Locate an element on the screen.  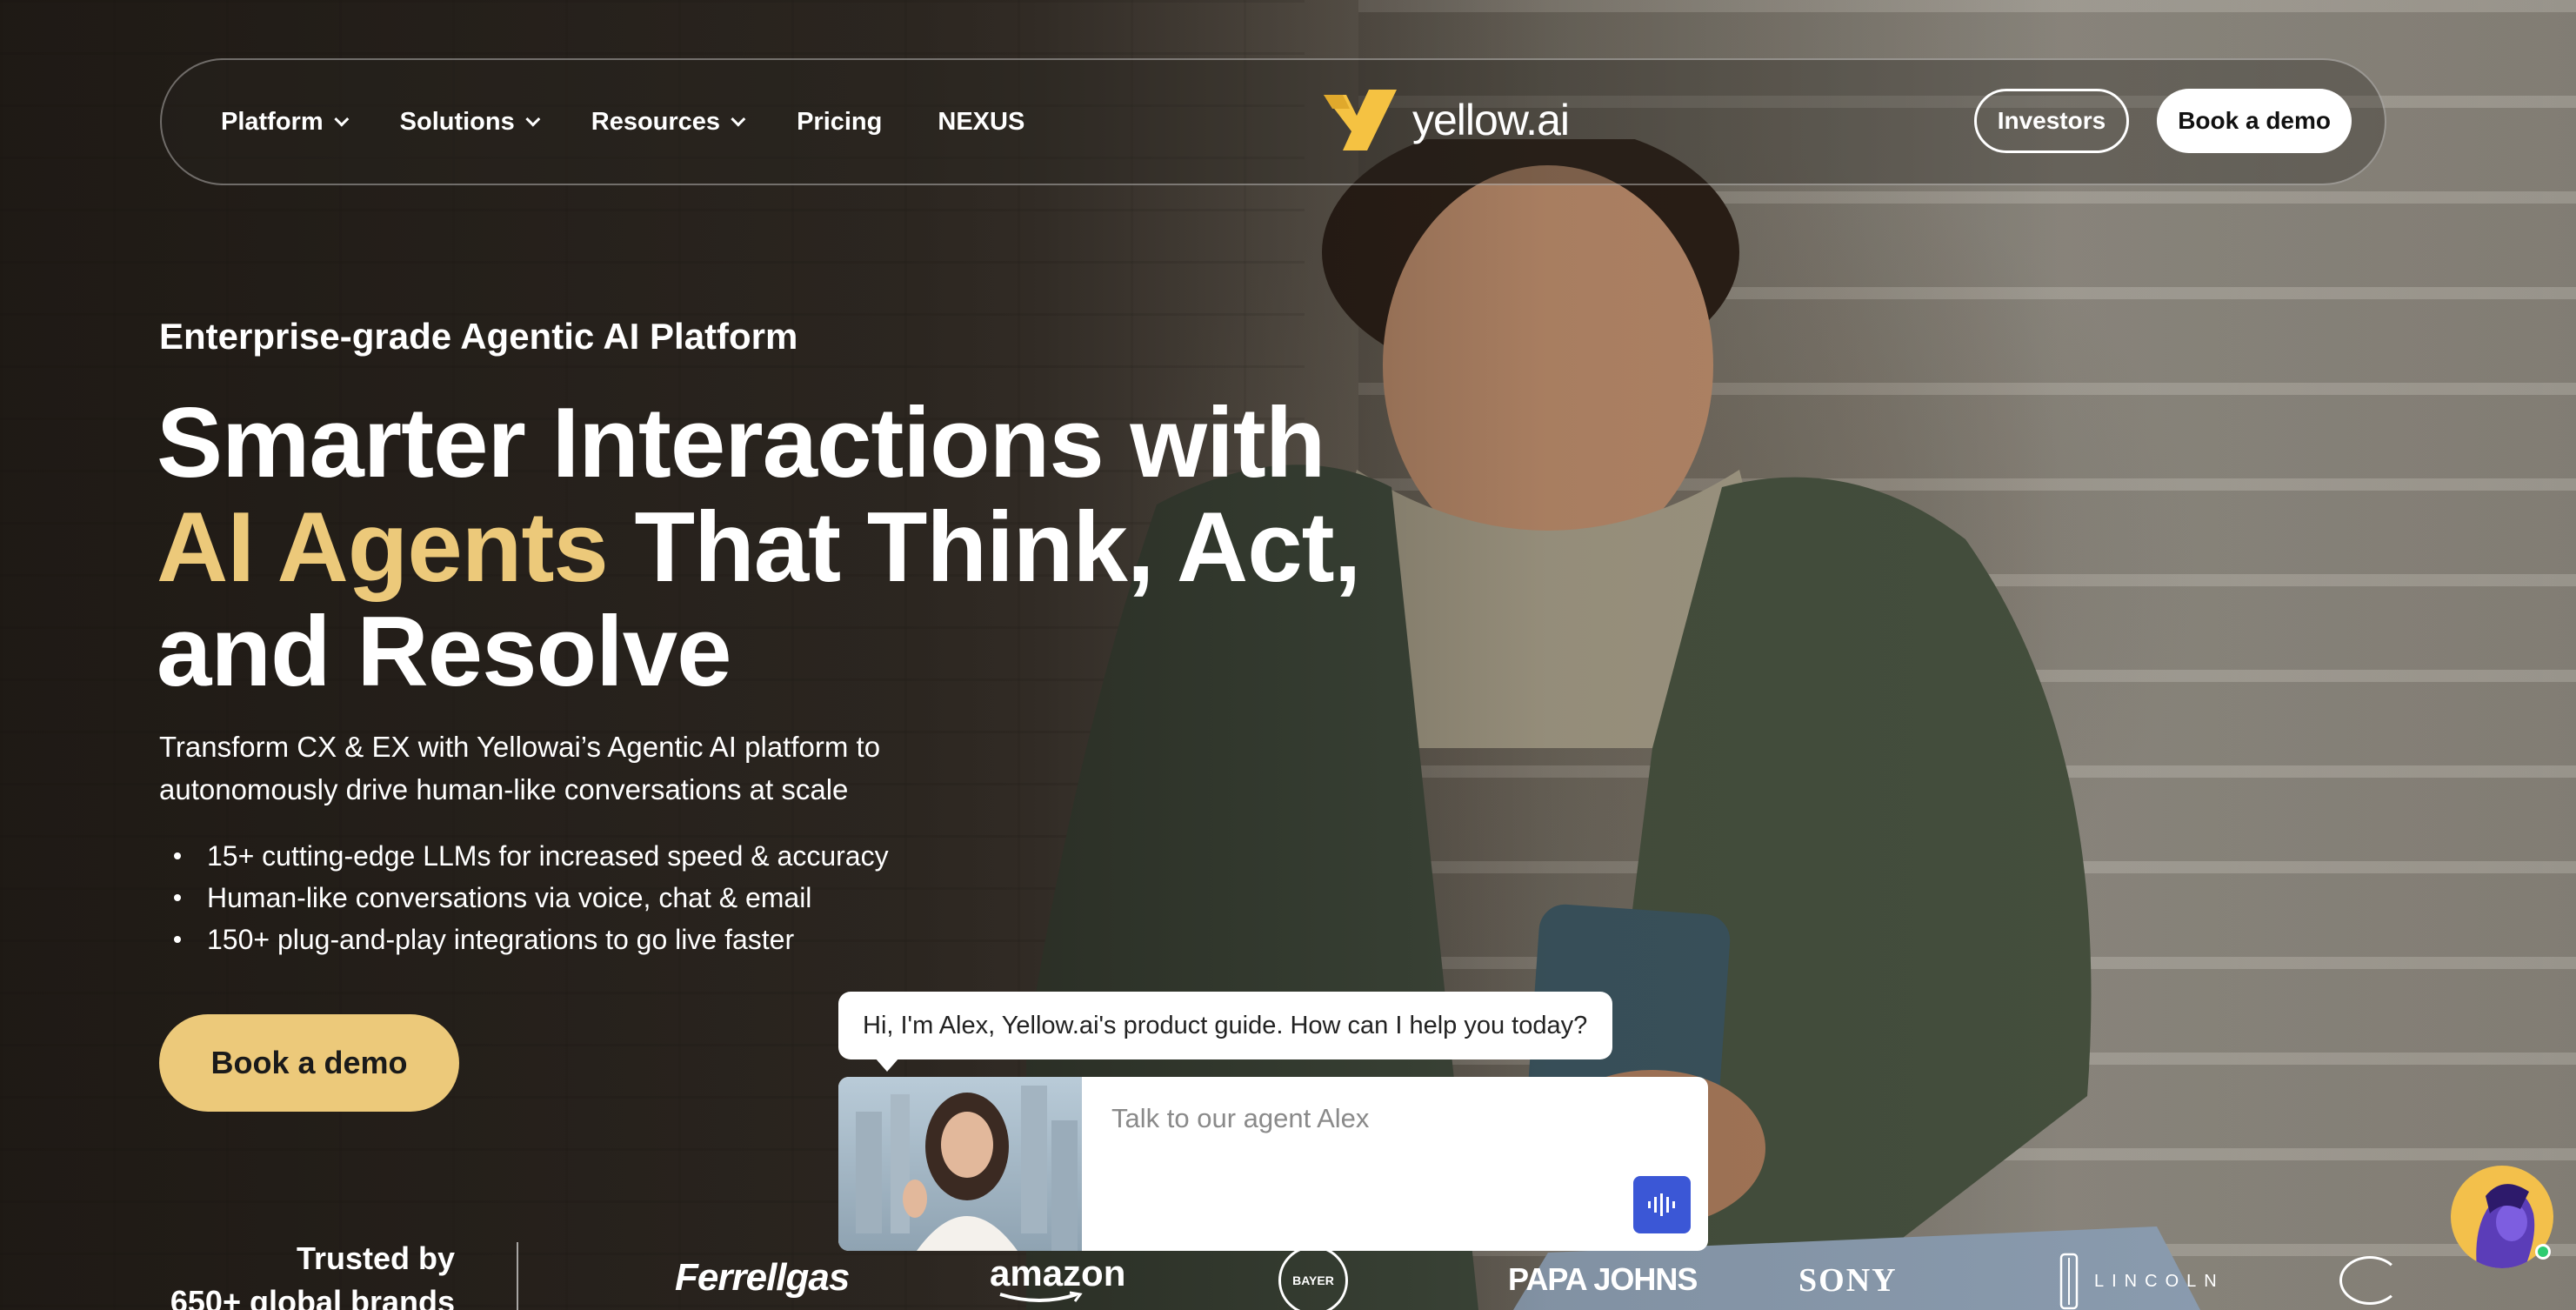
nav-item-platform: Platform is located at coordinates (285, 122).